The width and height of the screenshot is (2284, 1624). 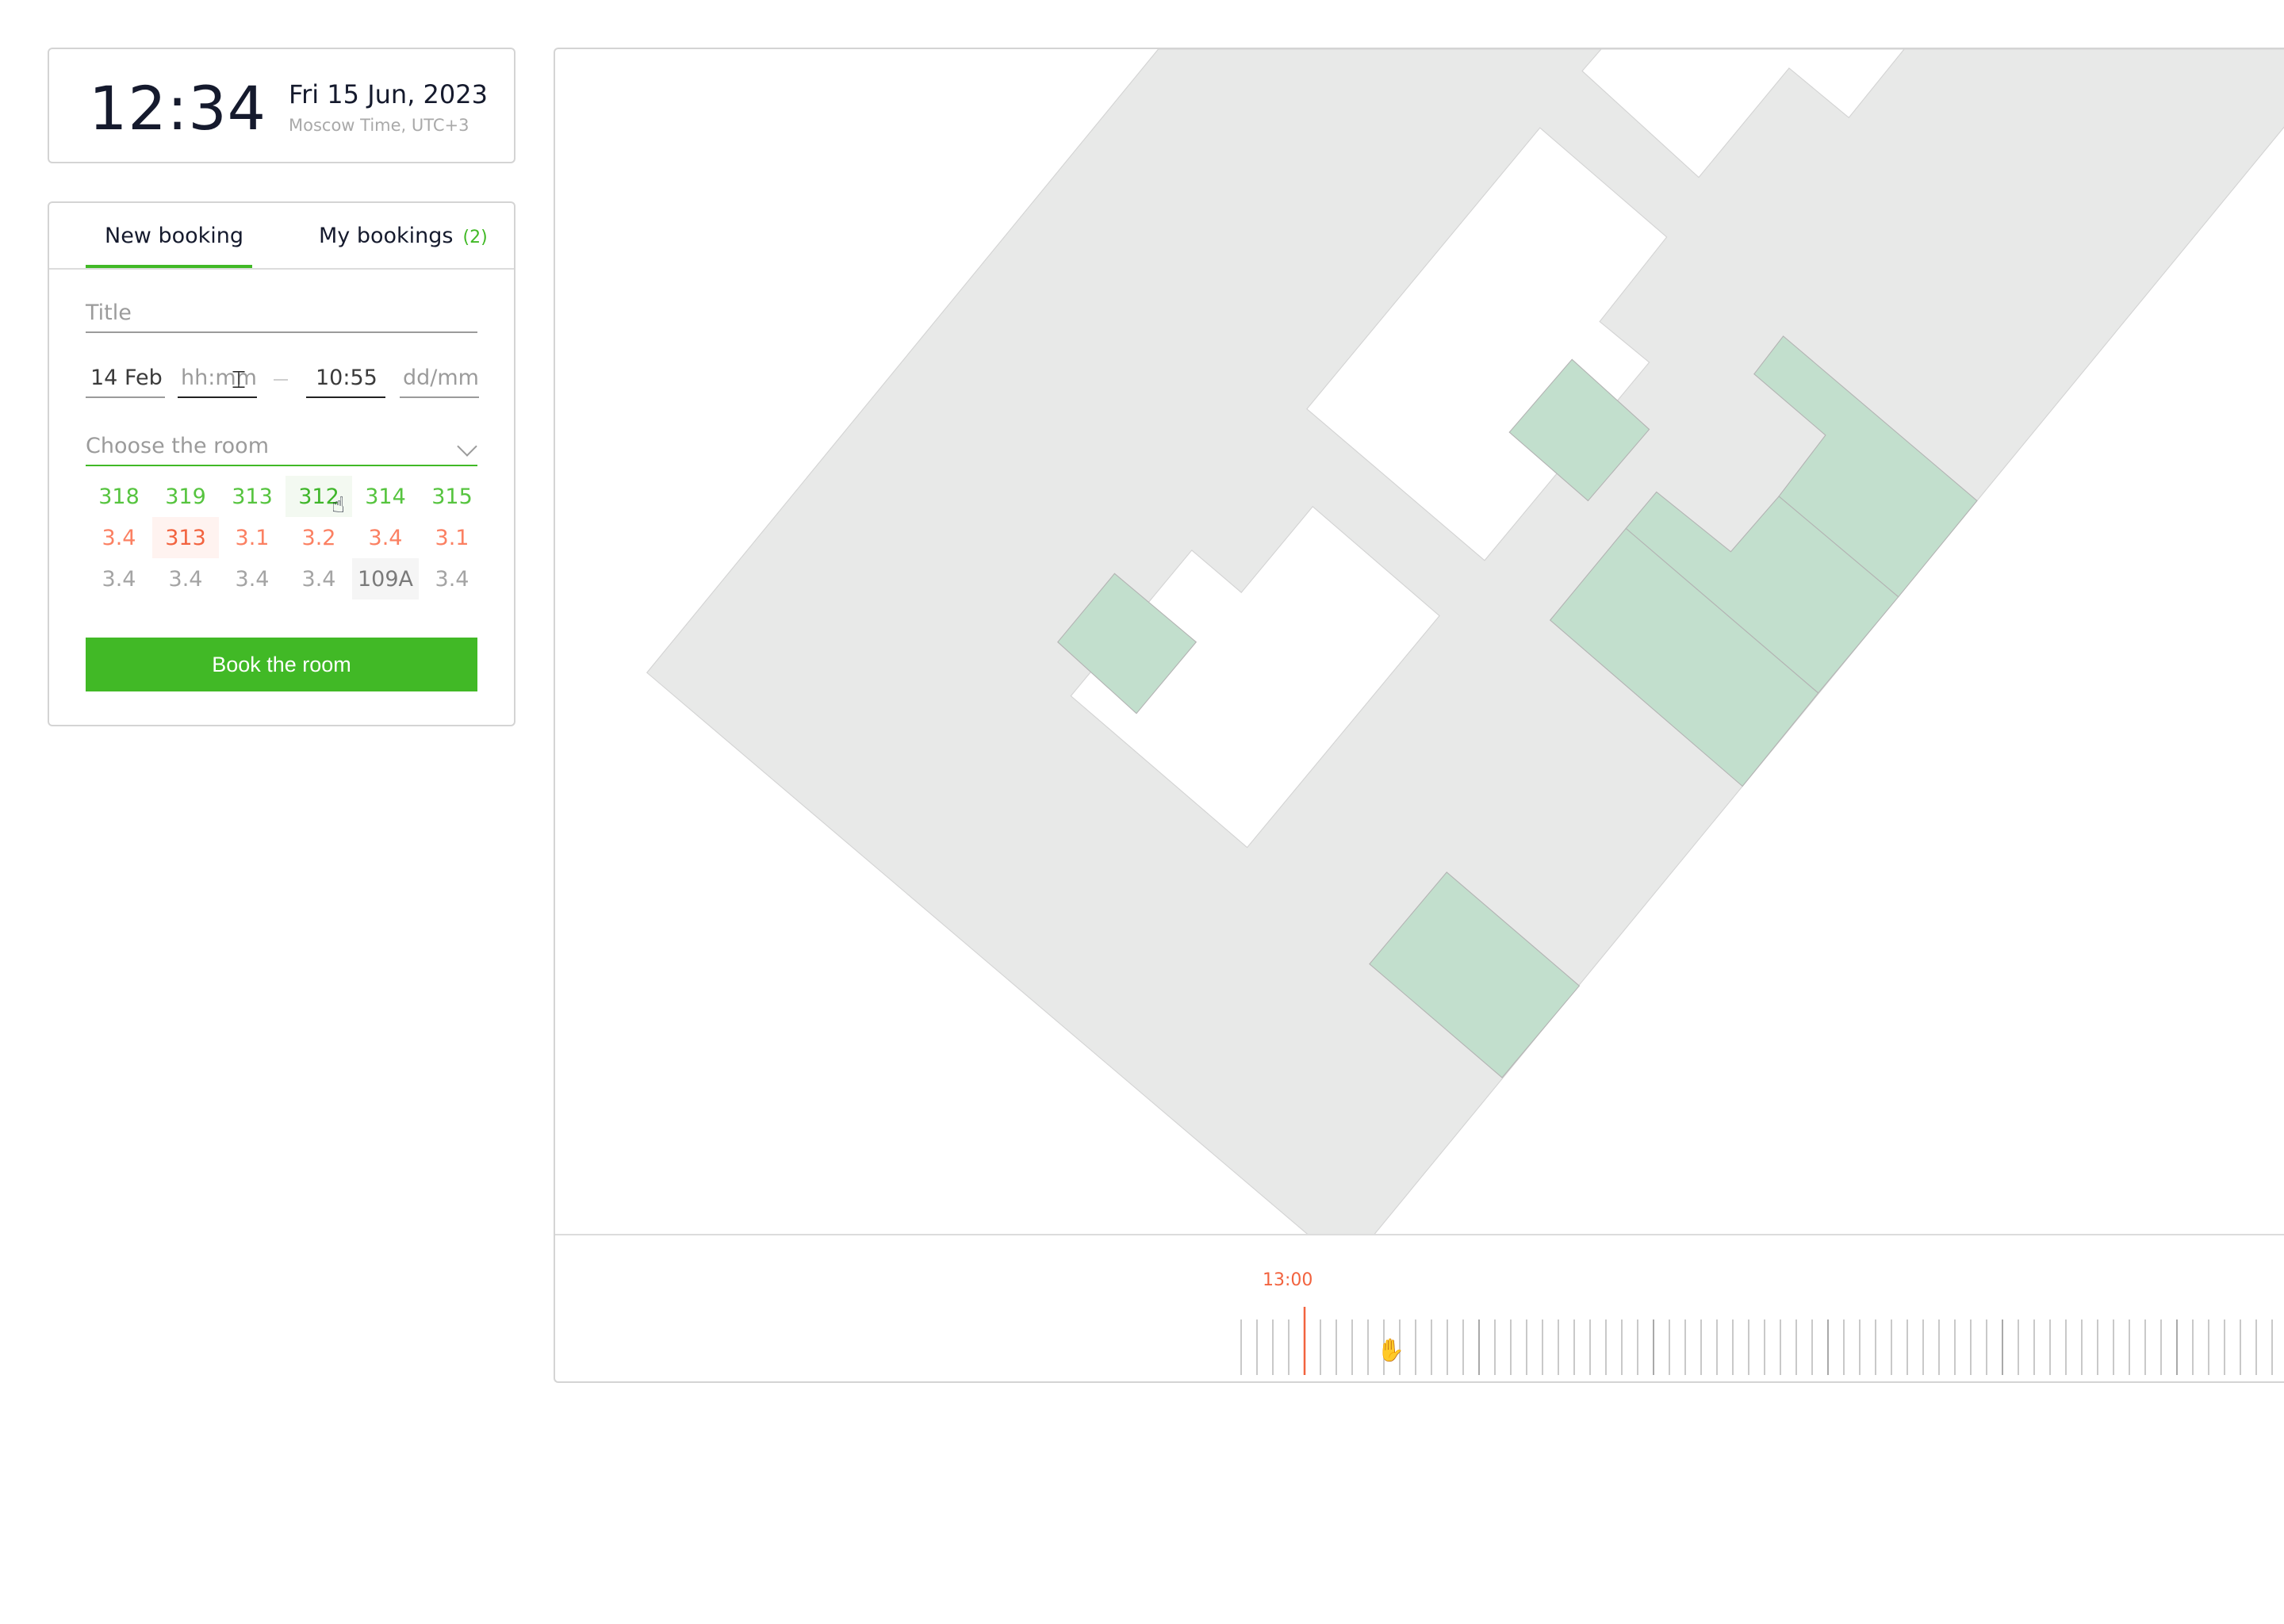 I want to click on room-option-busy: 313, so click(x=185, y=537).